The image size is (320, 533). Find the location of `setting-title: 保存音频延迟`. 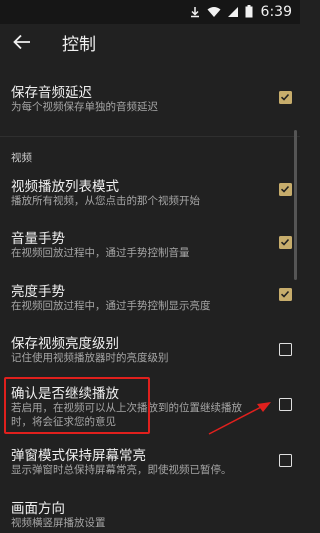

setting-title: 保存音频延迟 is located at coordinates (51, 93).